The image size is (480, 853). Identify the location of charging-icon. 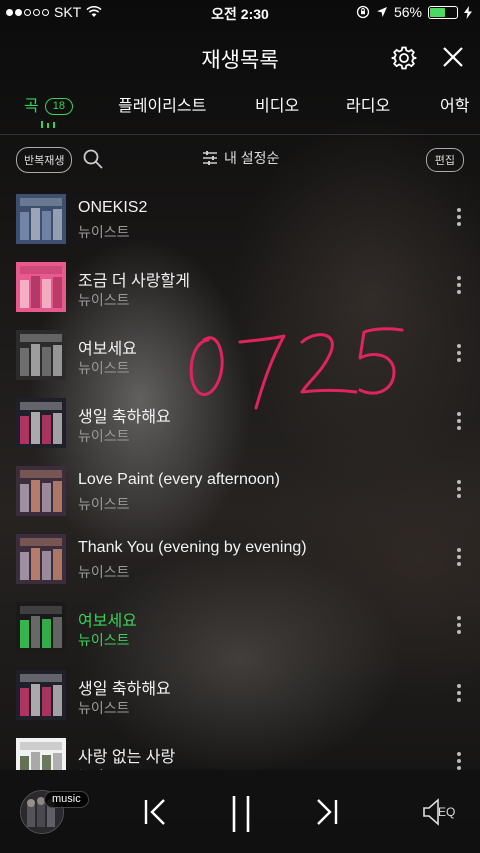
(468, 12).